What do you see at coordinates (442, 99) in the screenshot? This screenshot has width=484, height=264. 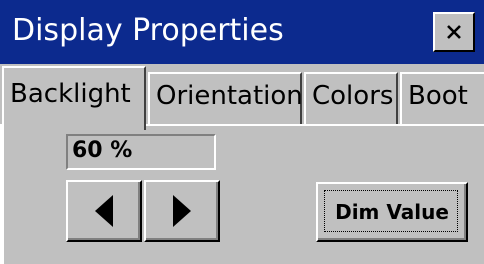 I see `tab-boot: Boot` at bounding box center [442, 99].